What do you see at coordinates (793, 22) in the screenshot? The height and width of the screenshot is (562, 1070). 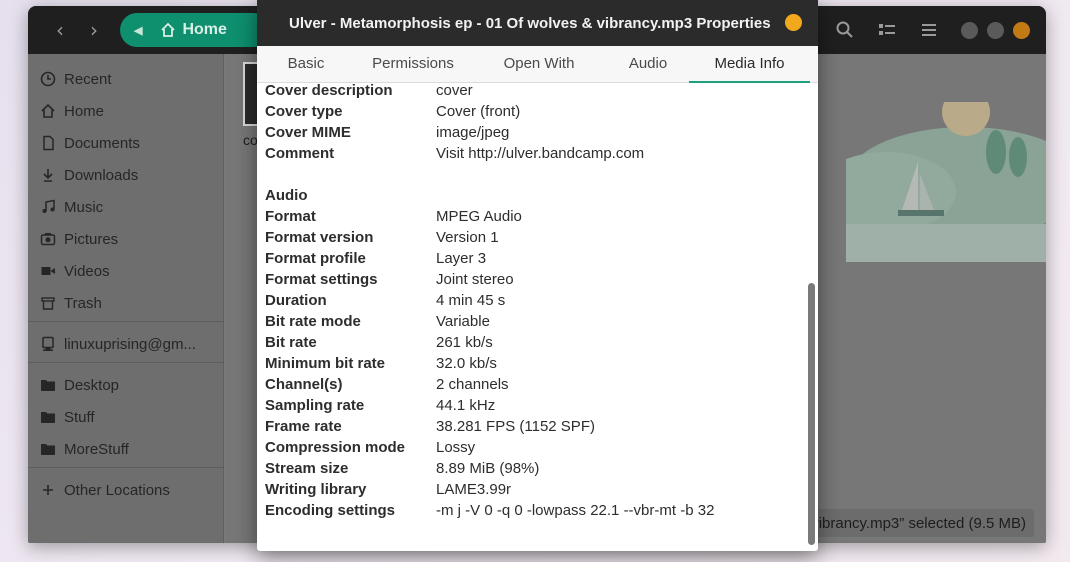 I see `dialog-close-button` at bounding box center [793, 22].